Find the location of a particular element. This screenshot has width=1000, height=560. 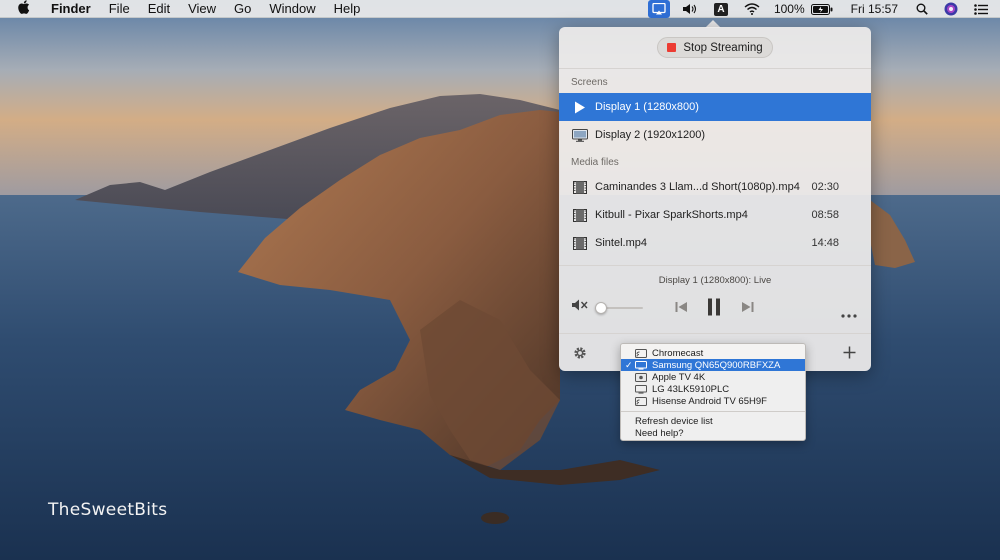

now-playing-label: Display 1 (1280x800): Live is located at coordinates (715, 280).